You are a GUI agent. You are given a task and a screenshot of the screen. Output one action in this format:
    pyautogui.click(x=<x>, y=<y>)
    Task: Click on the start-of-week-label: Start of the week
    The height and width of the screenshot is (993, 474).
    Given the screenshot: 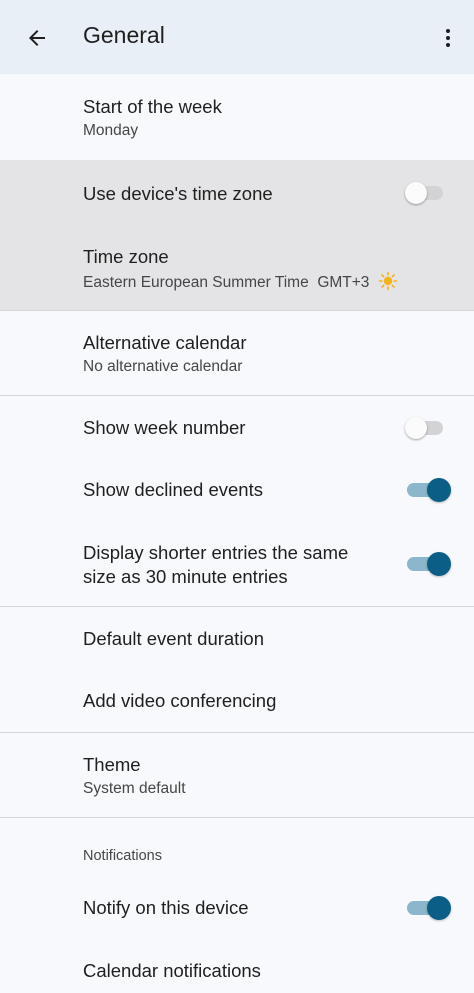 What is the action you would take?
    pyautogui.click(x=152, y=106)
    